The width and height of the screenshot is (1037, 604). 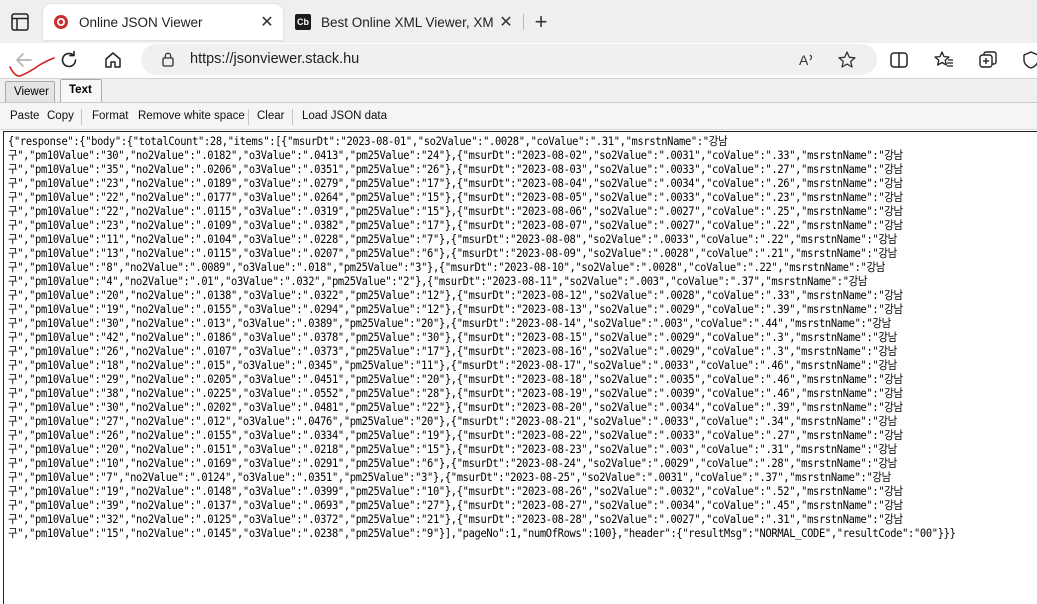 I want to click on tab-title: Online JSON Viewer, so click(x=141, y=22).